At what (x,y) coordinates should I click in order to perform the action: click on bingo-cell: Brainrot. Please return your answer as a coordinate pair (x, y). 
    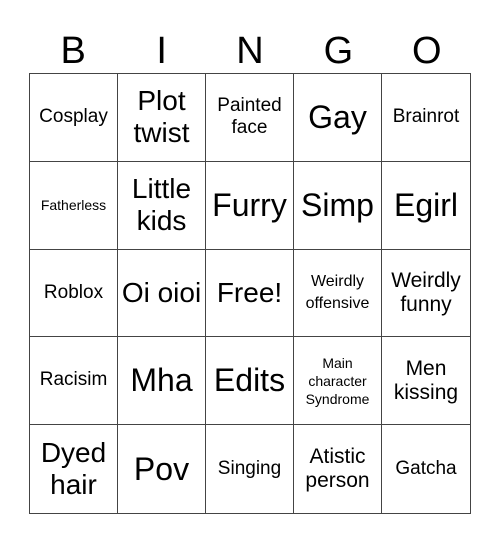
    Looking at the image, I should click on (426, 118).